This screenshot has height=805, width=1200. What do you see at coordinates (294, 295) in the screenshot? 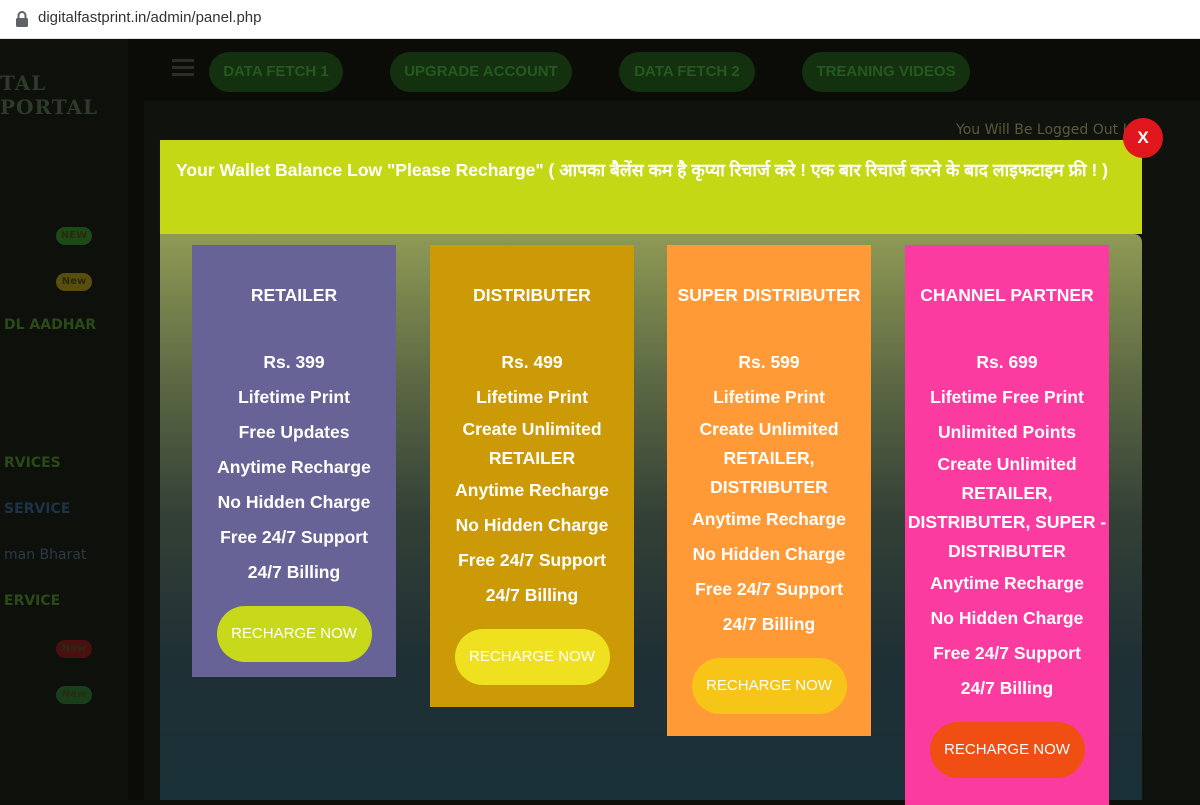
I see `plan-title: RETAILER` at bounding box center [294, 295].